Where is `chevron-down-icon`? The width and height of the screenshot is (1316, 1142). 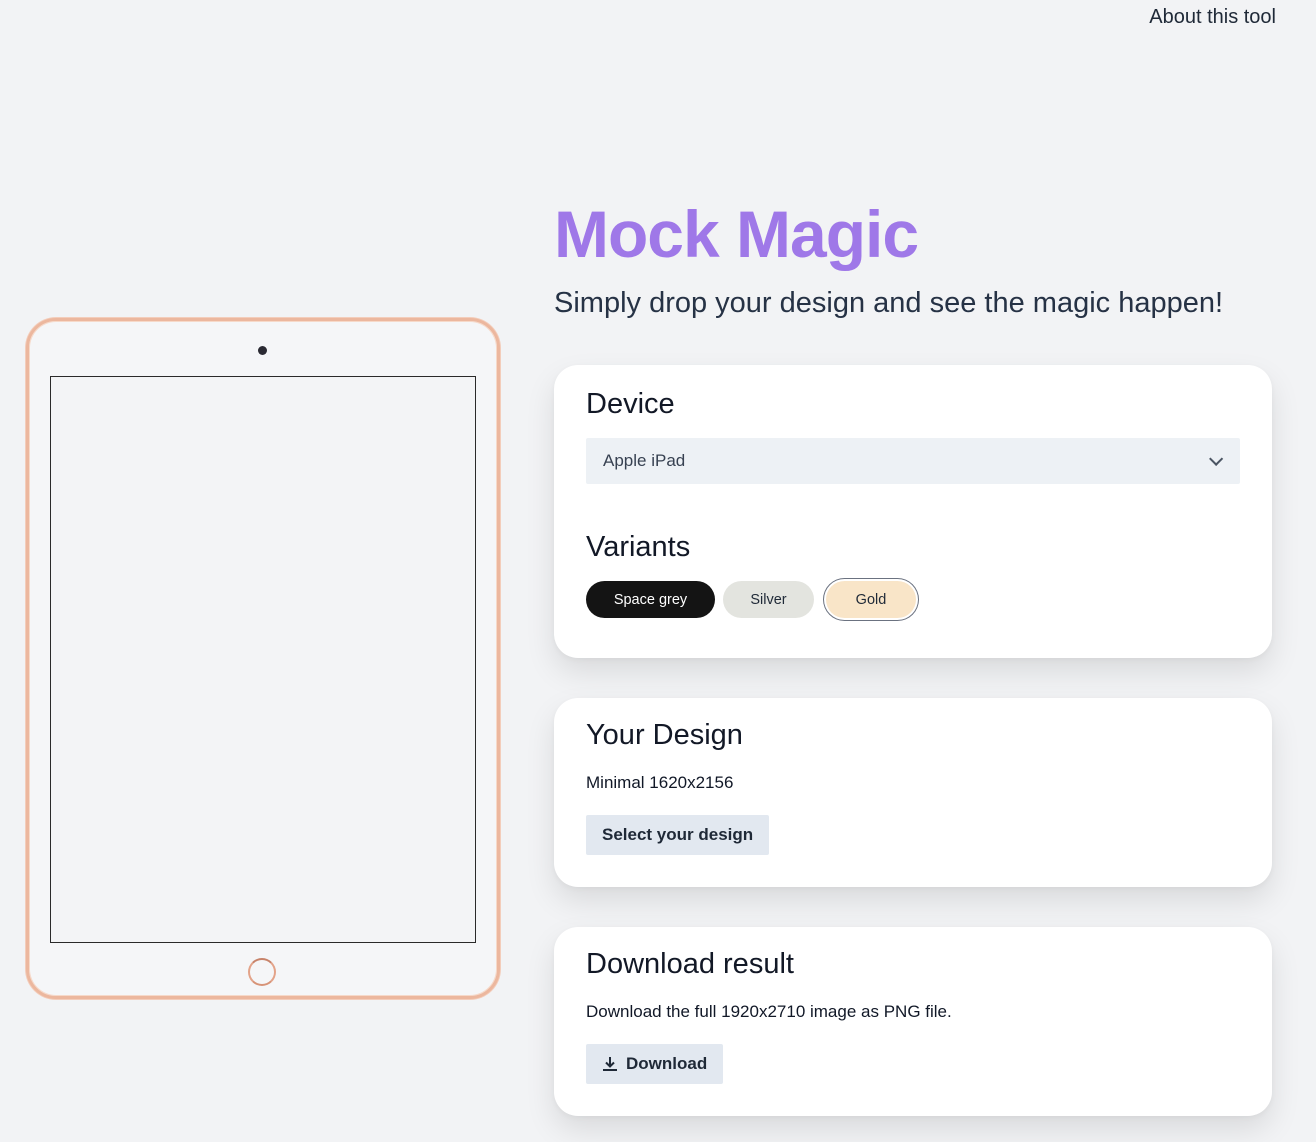 chevron-down-icon is located at coordinates (1216, 458).